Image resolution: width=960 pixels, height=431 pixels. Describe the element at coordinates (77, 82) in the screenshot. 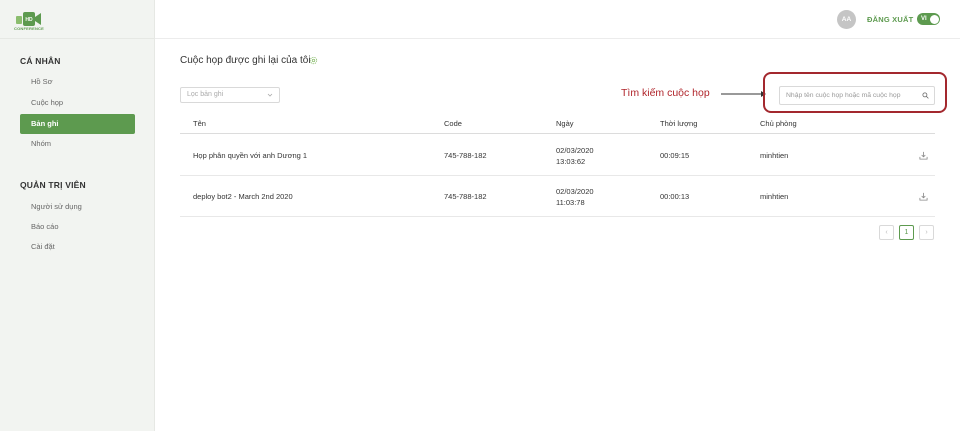

I see `sidebar-item-profile: Hồ Sơ` at that location.